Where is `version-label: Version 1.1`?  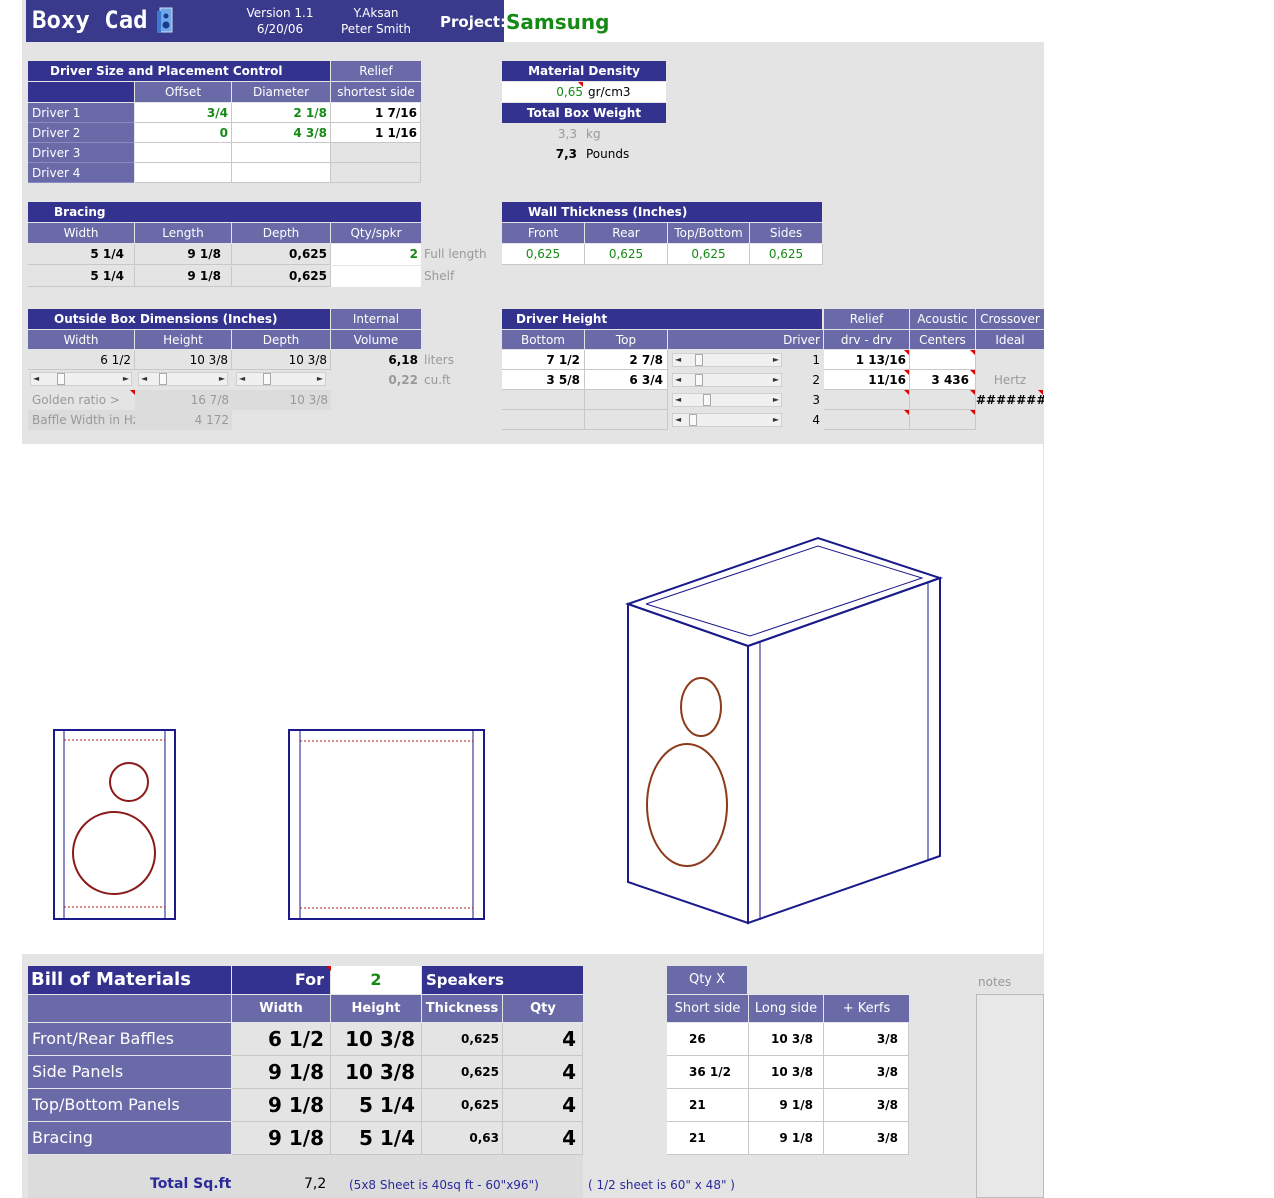
version-label: Version 1.1 is located at coordinates (280, 13).